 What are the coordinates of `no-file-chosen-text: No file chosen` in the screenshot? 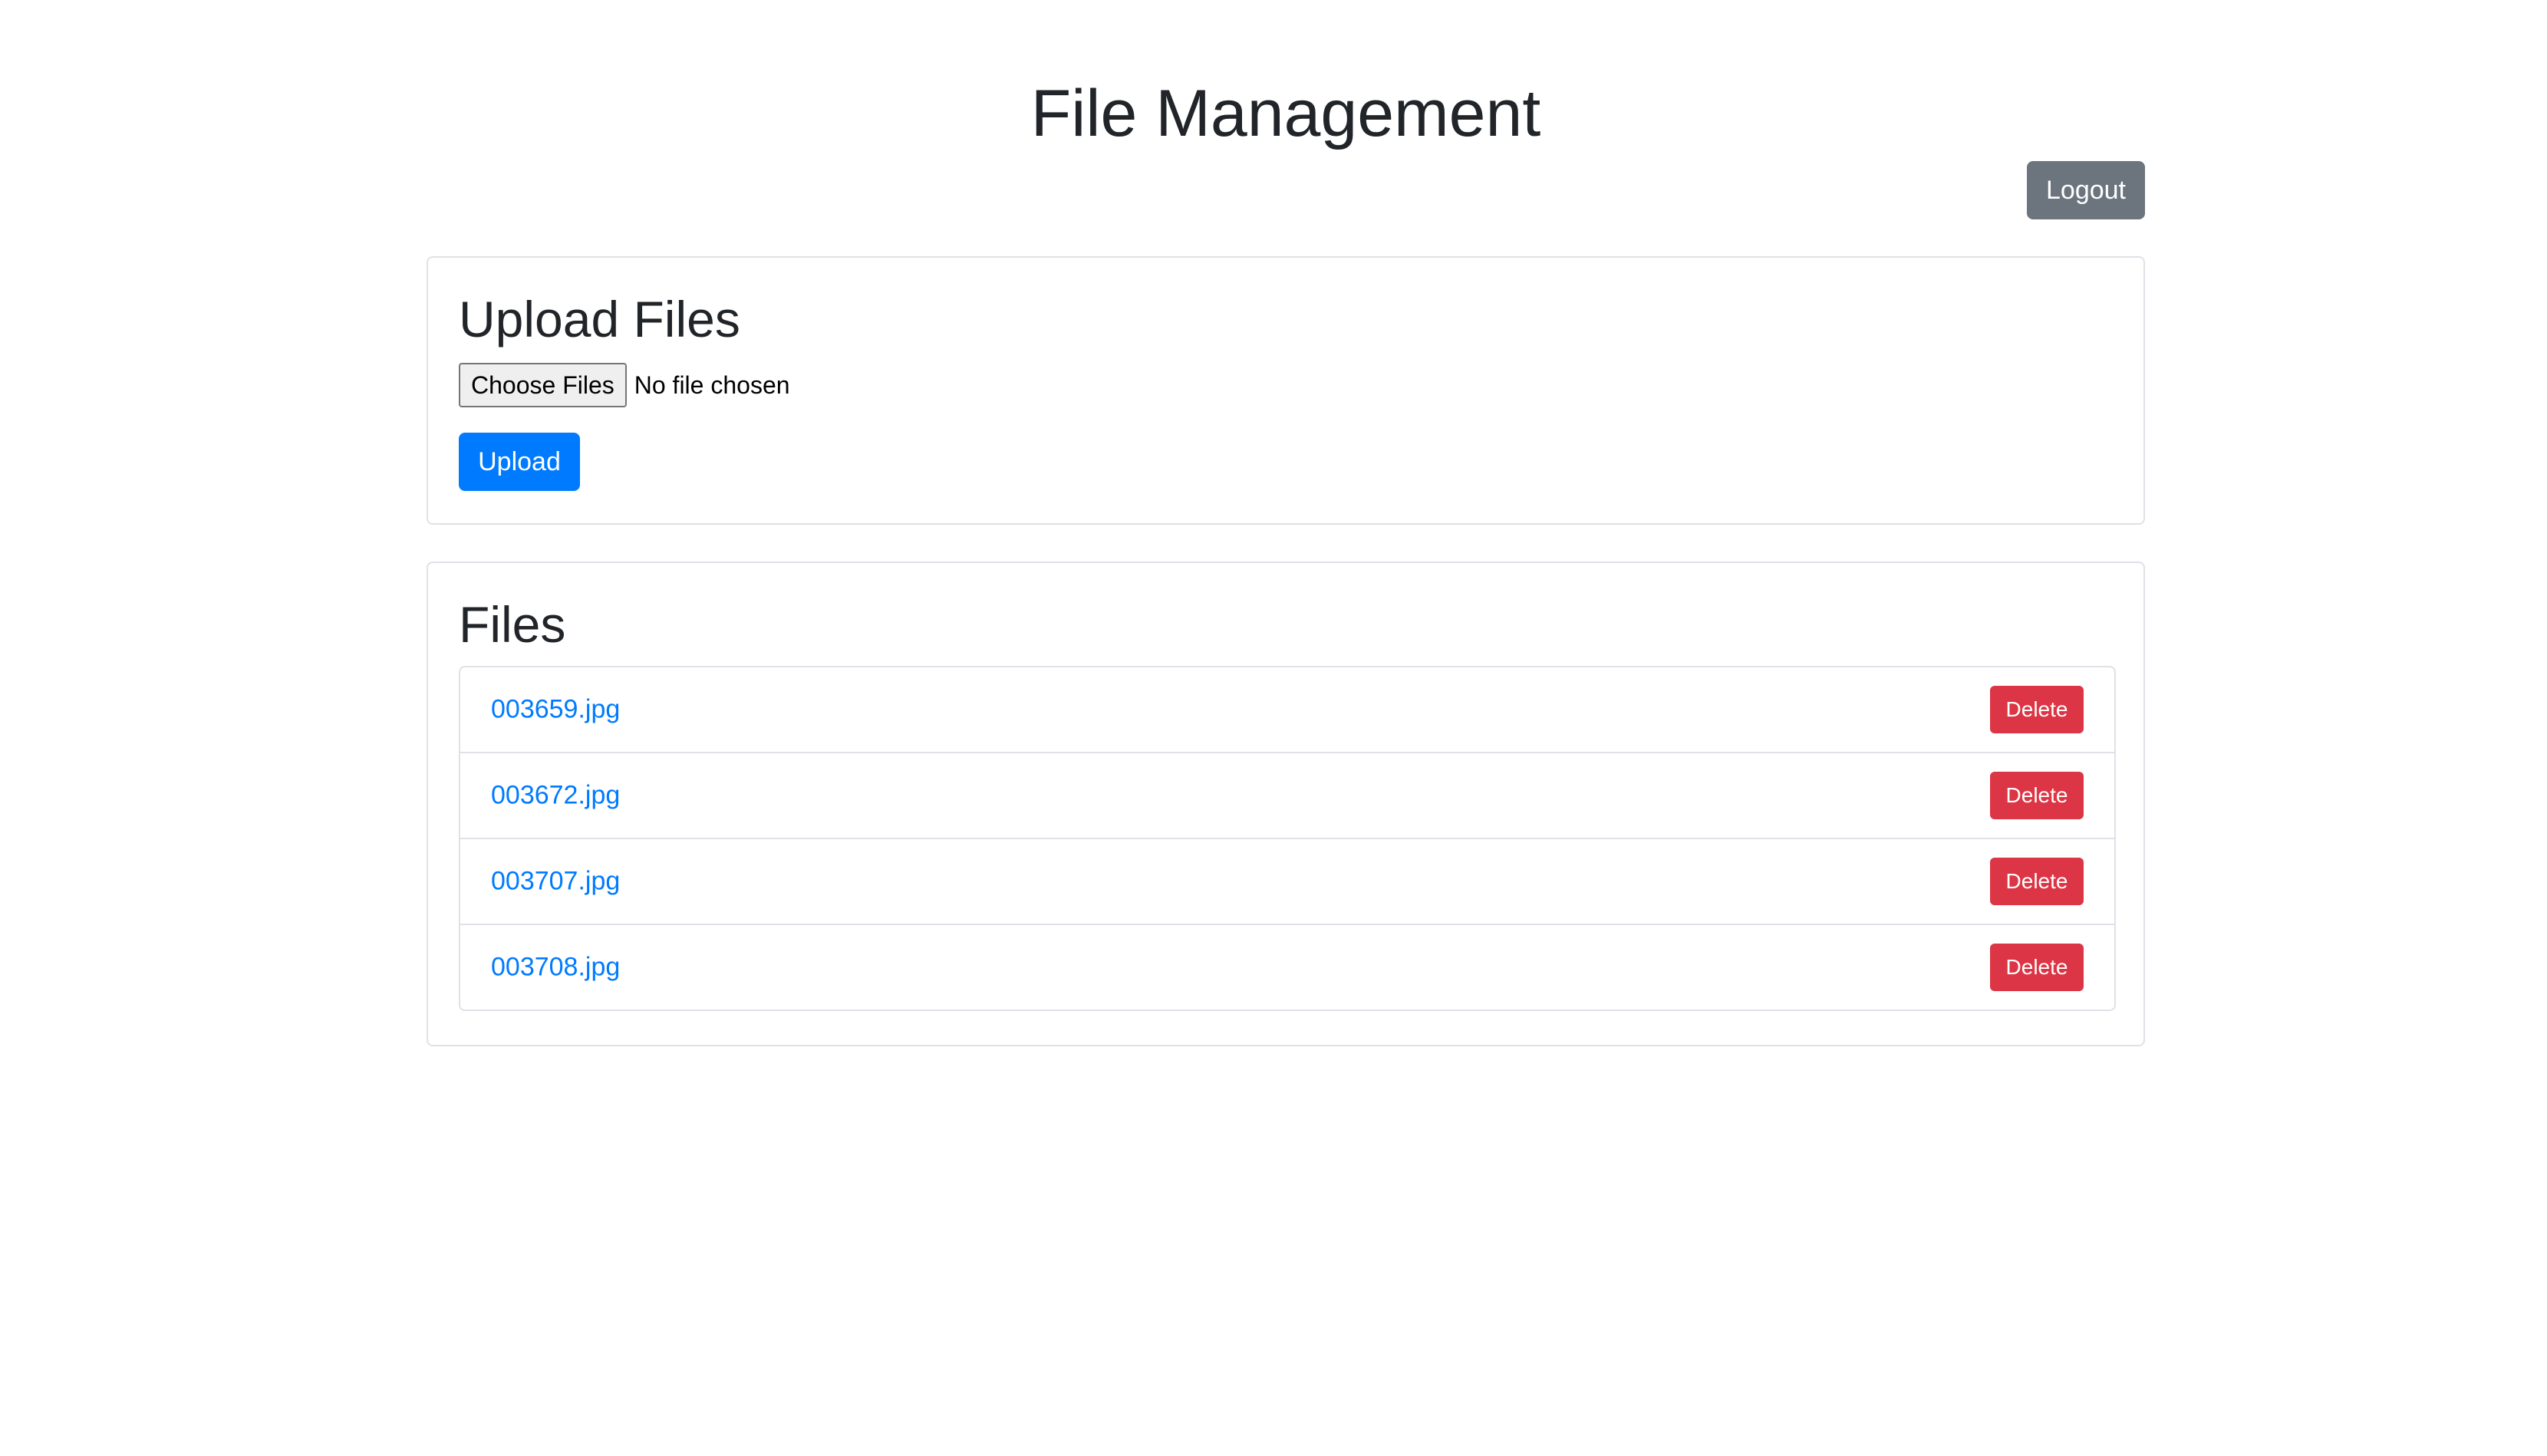 It's located at (712, 385).